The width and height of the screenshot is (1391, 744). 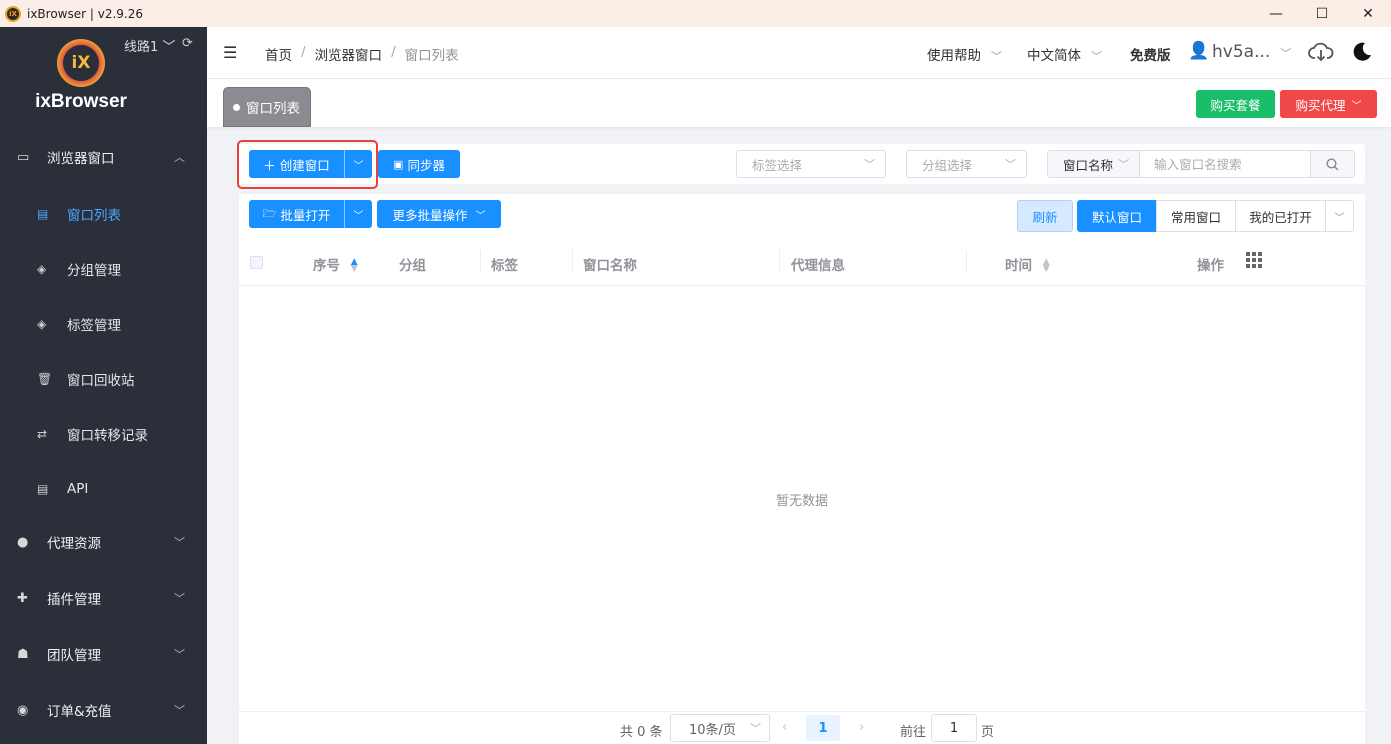 I want to click on filter-default-windows: 默认窗口, so click(x=1117, y=216).